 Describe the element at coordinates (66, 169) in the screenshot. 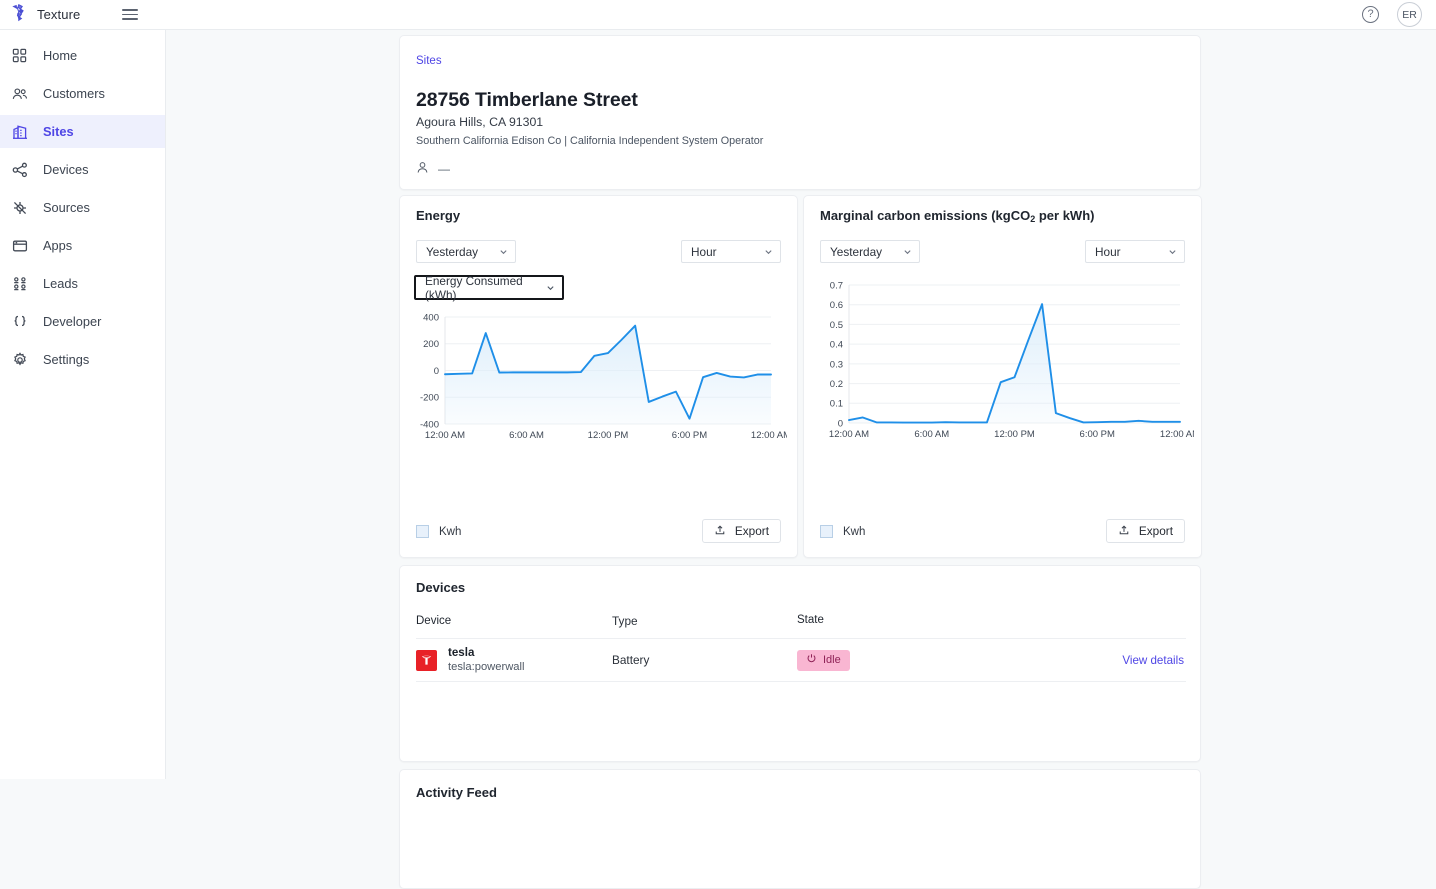

I see `sidebar-item-label: Devices` at that location.